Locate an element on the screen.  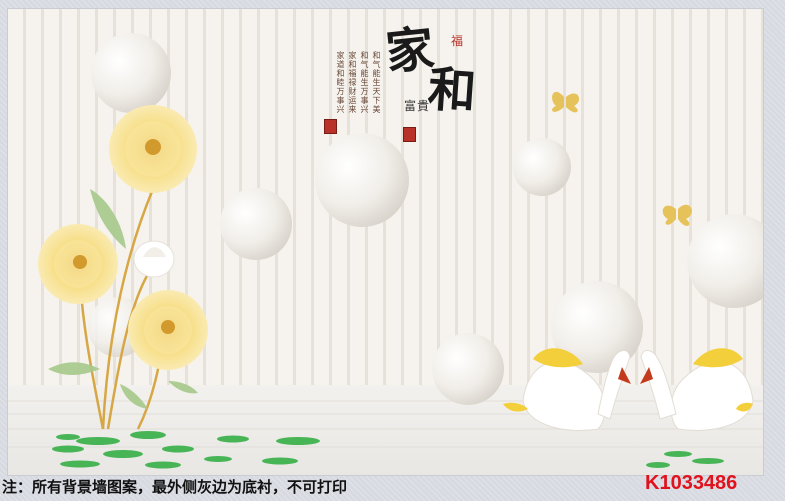
calligraphy-he: 和 is located at coordinates (452, 91).